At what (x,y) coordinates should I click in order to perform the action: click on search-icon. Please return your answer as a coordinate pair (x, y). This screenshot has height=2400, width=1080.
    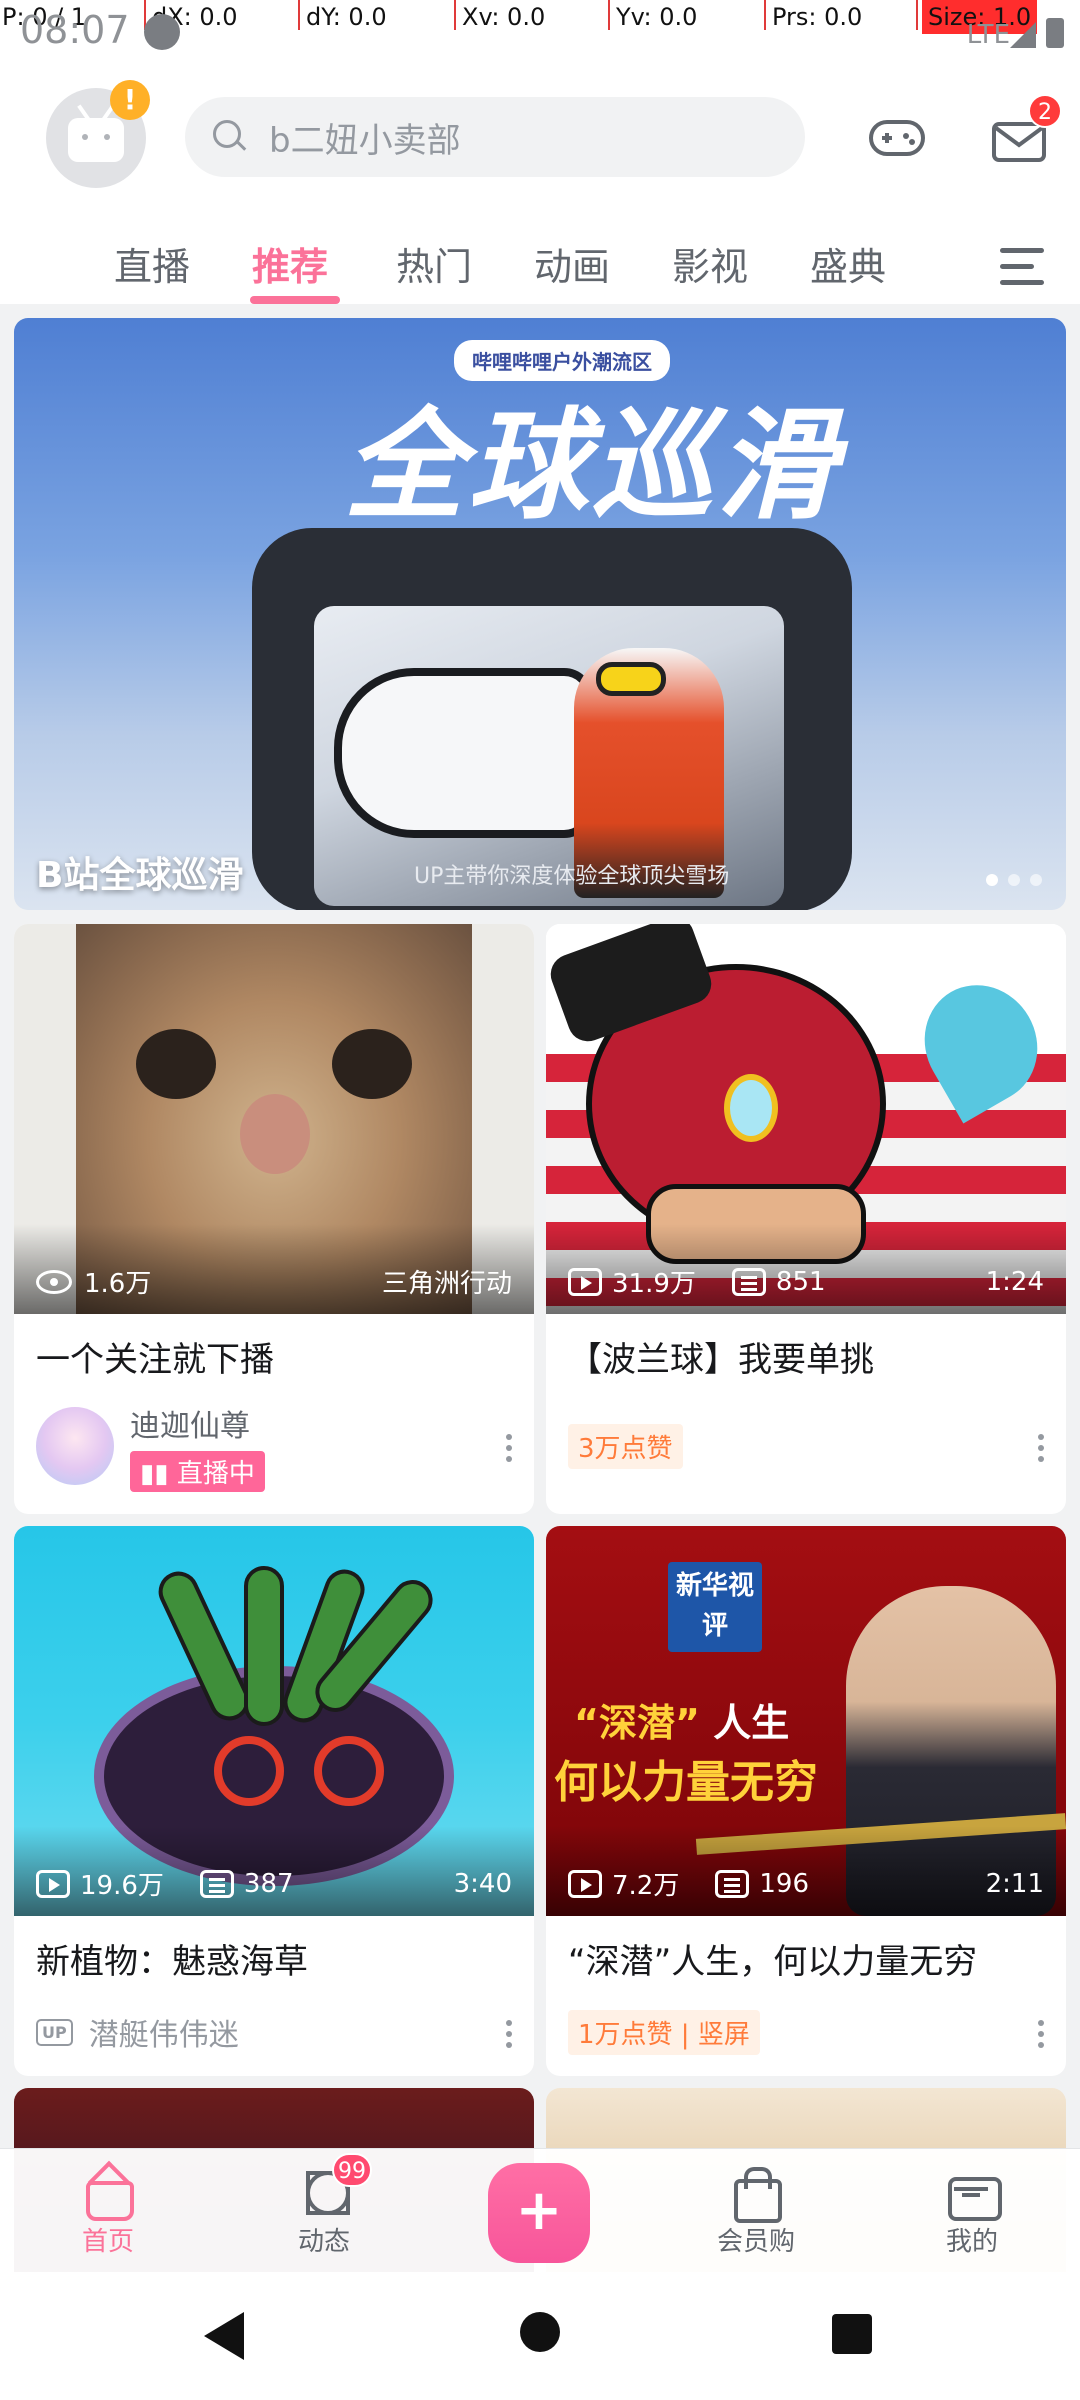
    Looking at the image, I should click on (230, 137).